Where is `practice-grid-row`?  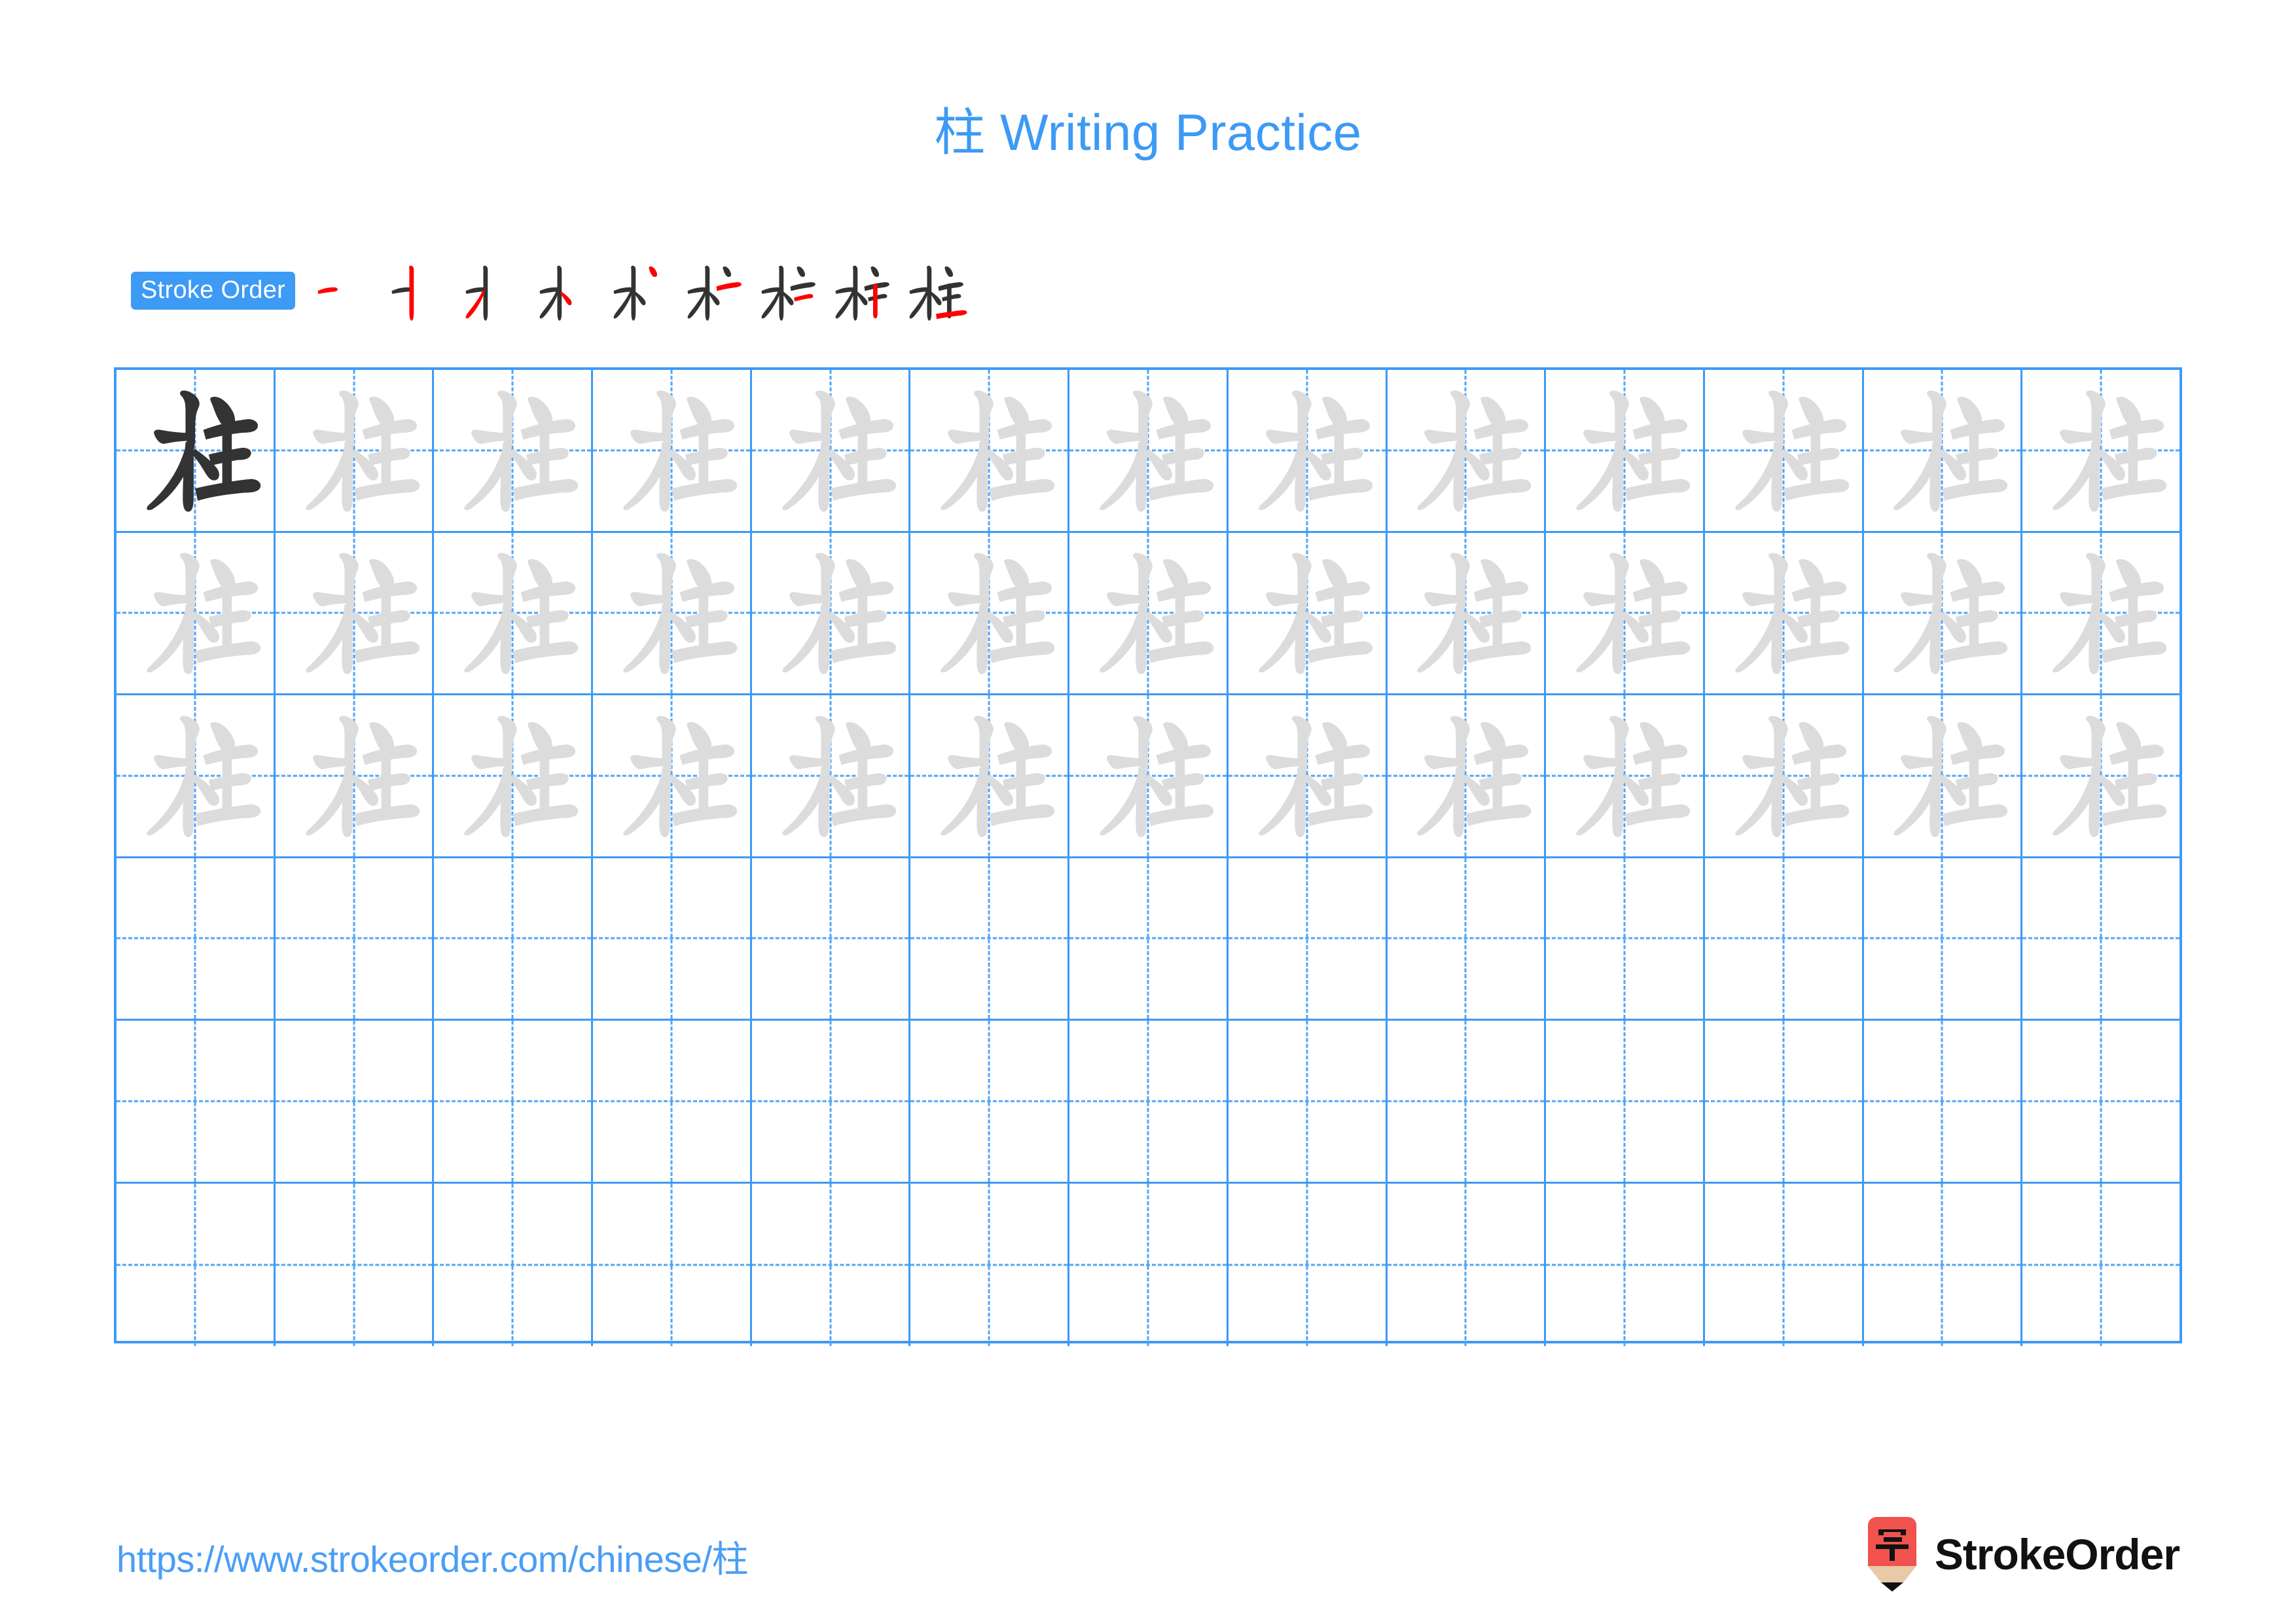
practice-grid-row is located at coordinates (1148, 1102).